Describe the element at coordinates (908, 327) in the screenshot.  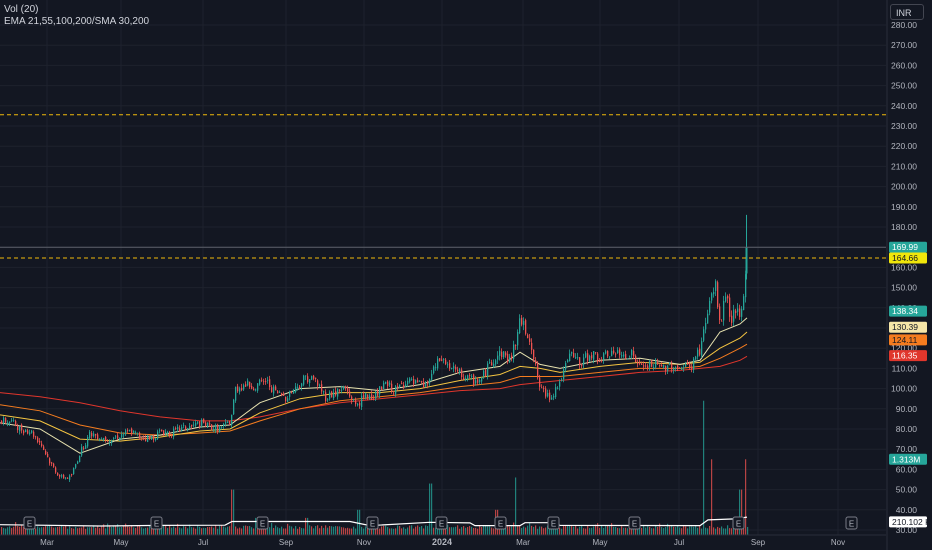
I see `price-label-tag: 130.39` at that location.